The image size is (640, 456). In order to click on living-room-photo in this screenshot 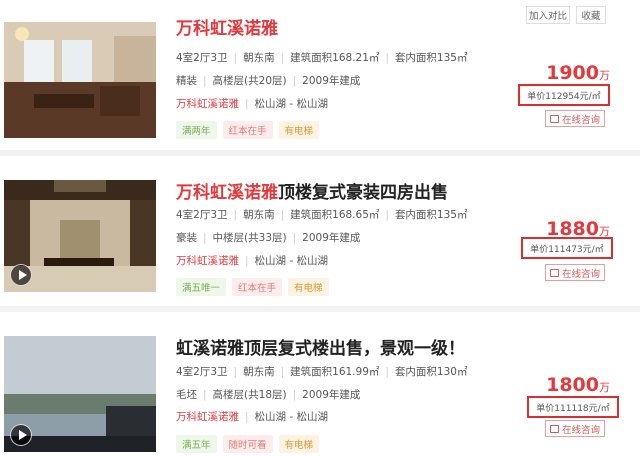, I will do `click(80, 80)`.